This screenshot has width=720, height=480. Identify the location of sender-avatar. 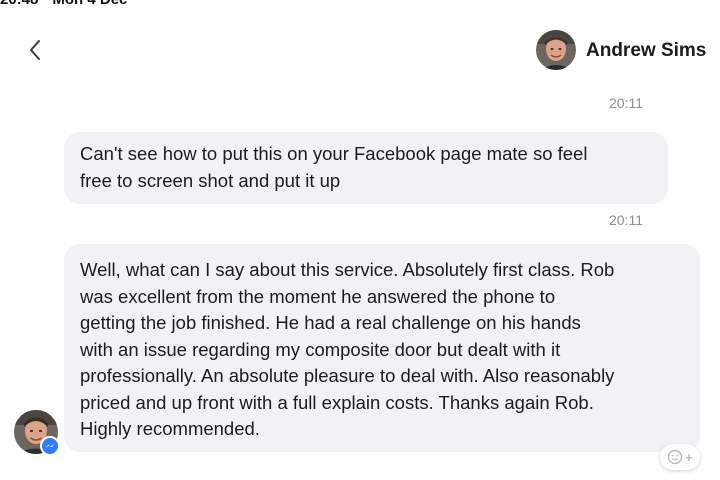
(37, 433).